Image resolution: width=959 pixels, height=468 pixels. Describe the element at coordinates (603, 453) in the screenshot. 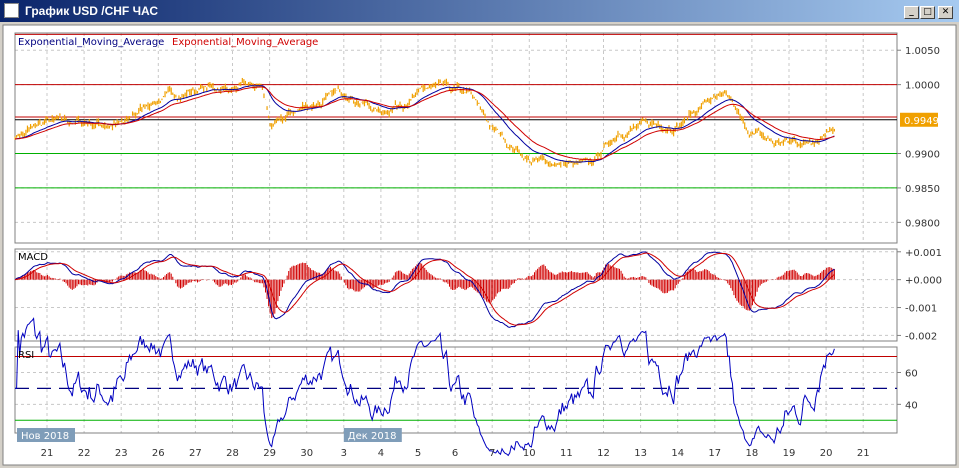

I see `x-tick-label: 12` at that location.